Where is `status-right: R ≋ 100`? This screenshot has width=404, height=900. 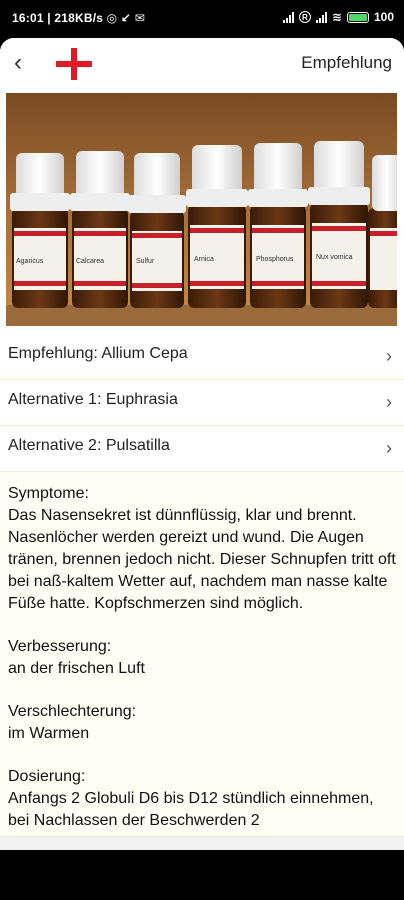 status-right: R ≋ 100 is located at coordinates (338, 17).